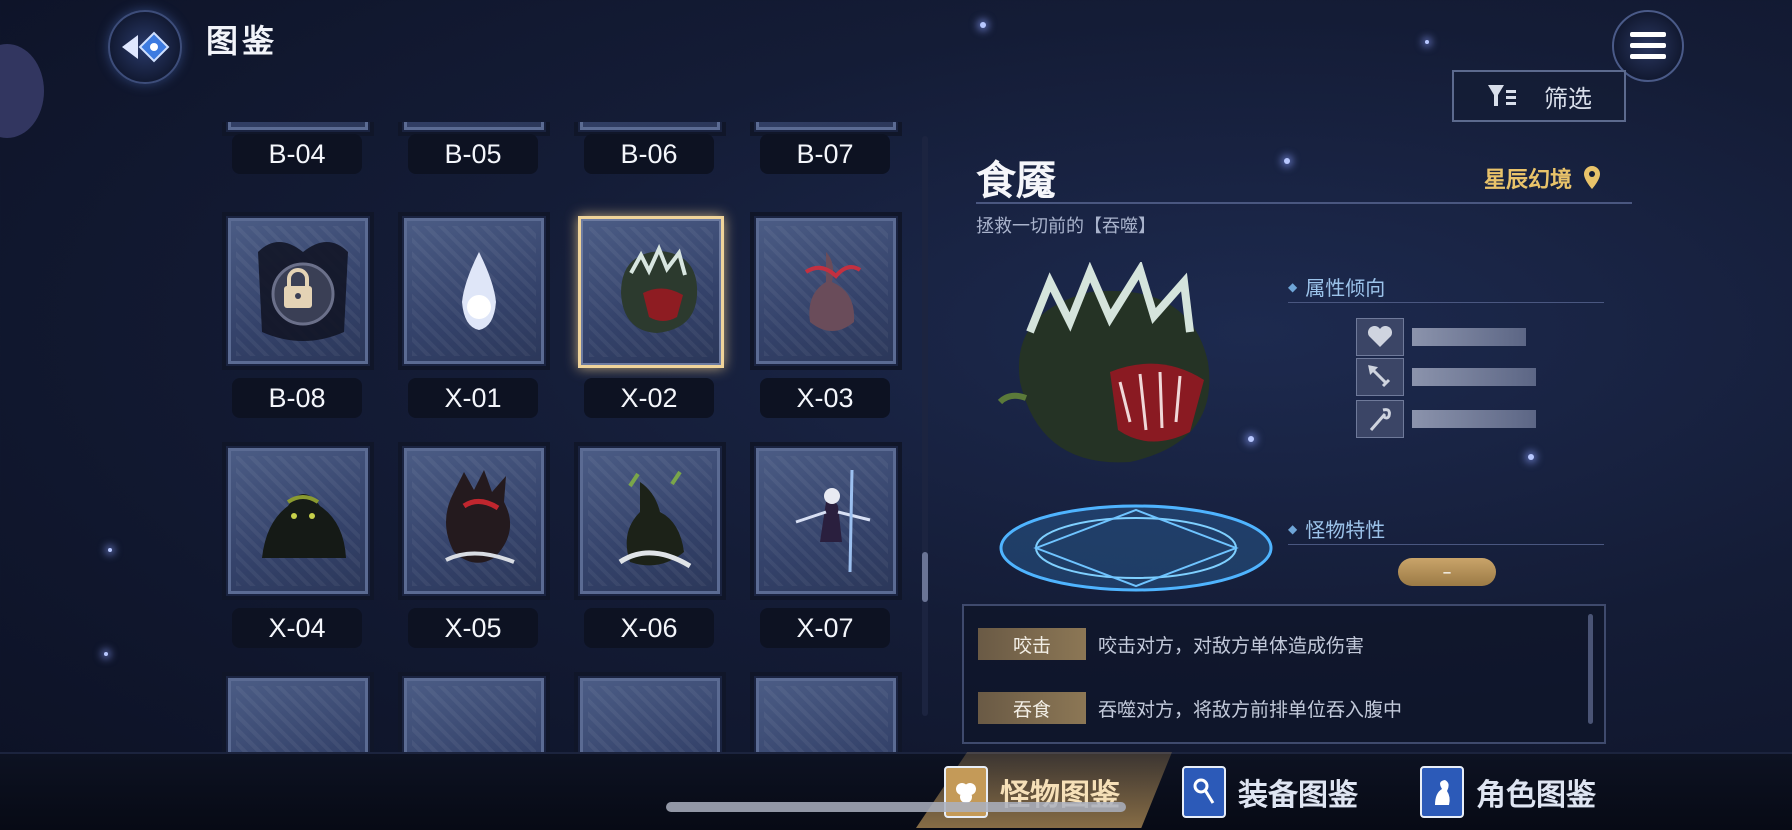 This screenshot has width=1792, height=830. I want to click on cell-label: X-06, so click(649, 628).